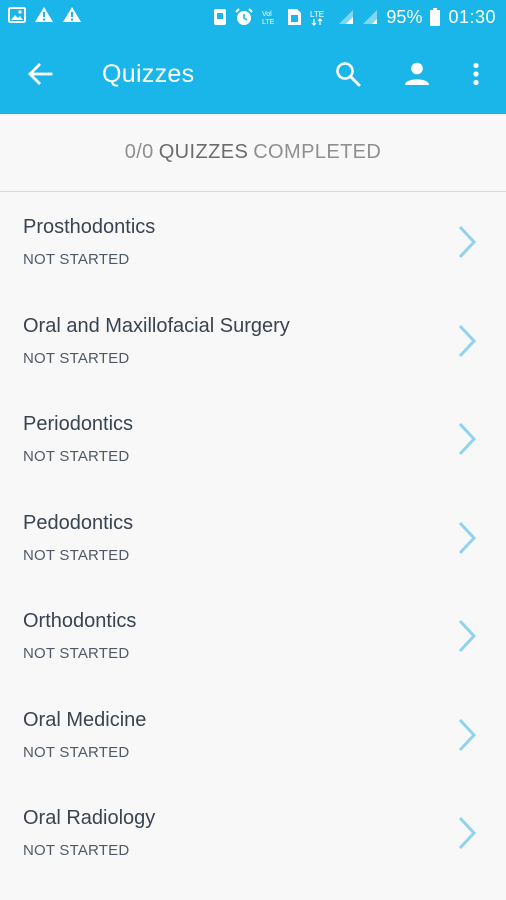 The image size is (506, 900). Describe the element at coordinates (89, 818) in the screenshot. I see `quiz-title: Oral Radiology` at that location.